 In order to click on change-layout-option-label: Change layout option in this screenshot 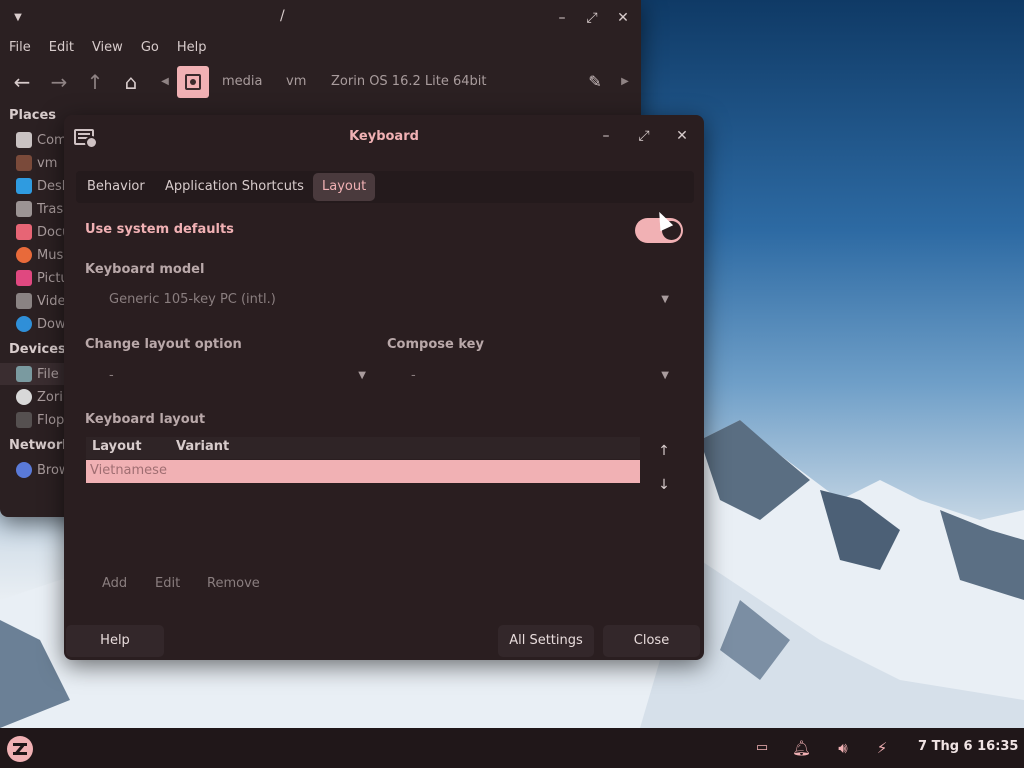, I will do `click(163, 344)`.